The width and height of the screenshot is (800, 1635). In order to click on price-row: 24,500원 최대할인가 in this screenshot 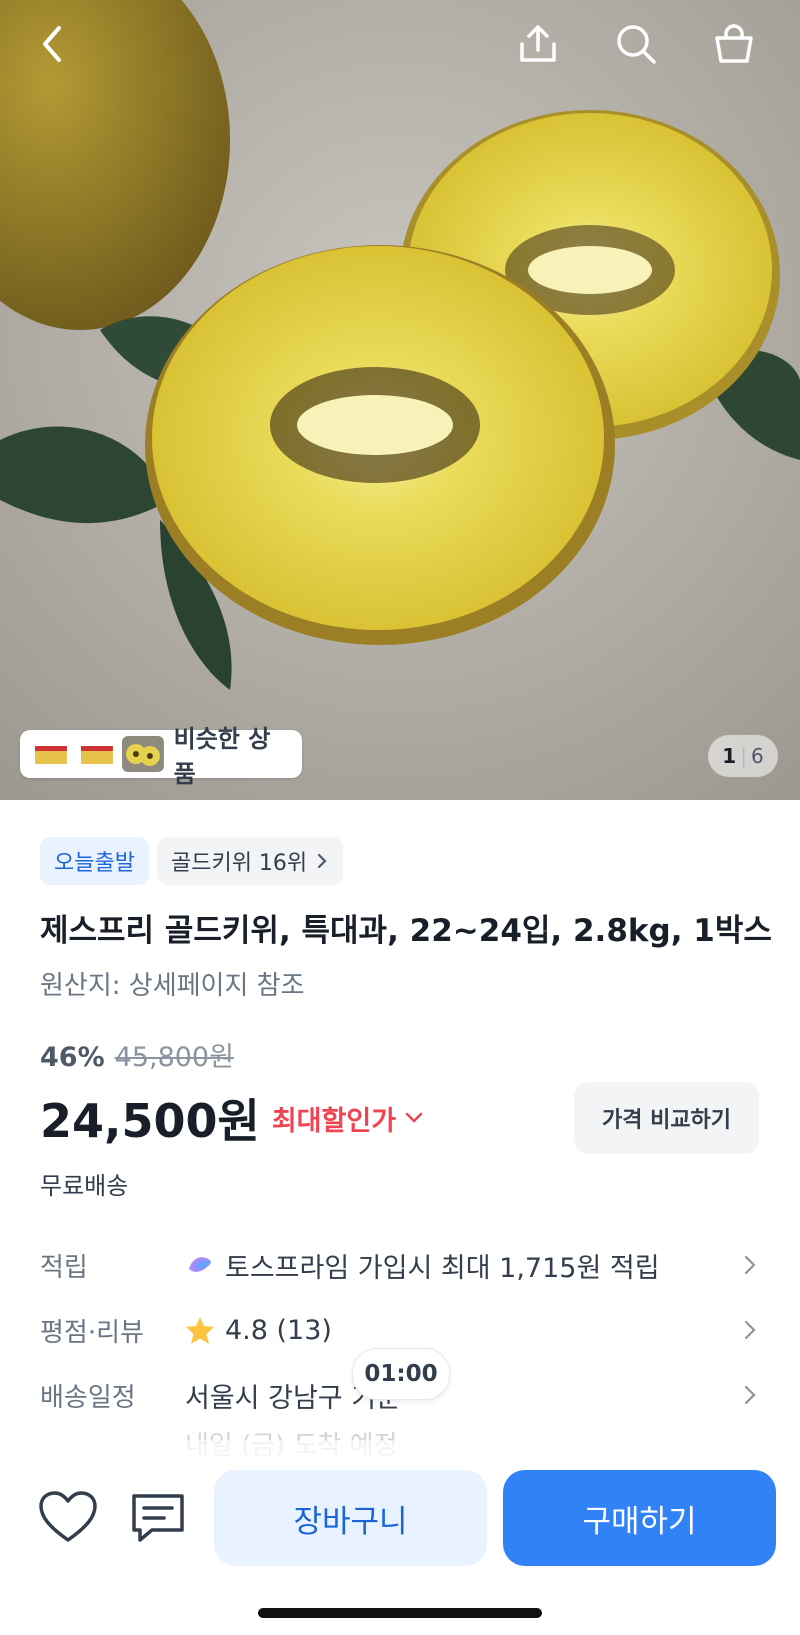, I will do `click(232, 1118)`.